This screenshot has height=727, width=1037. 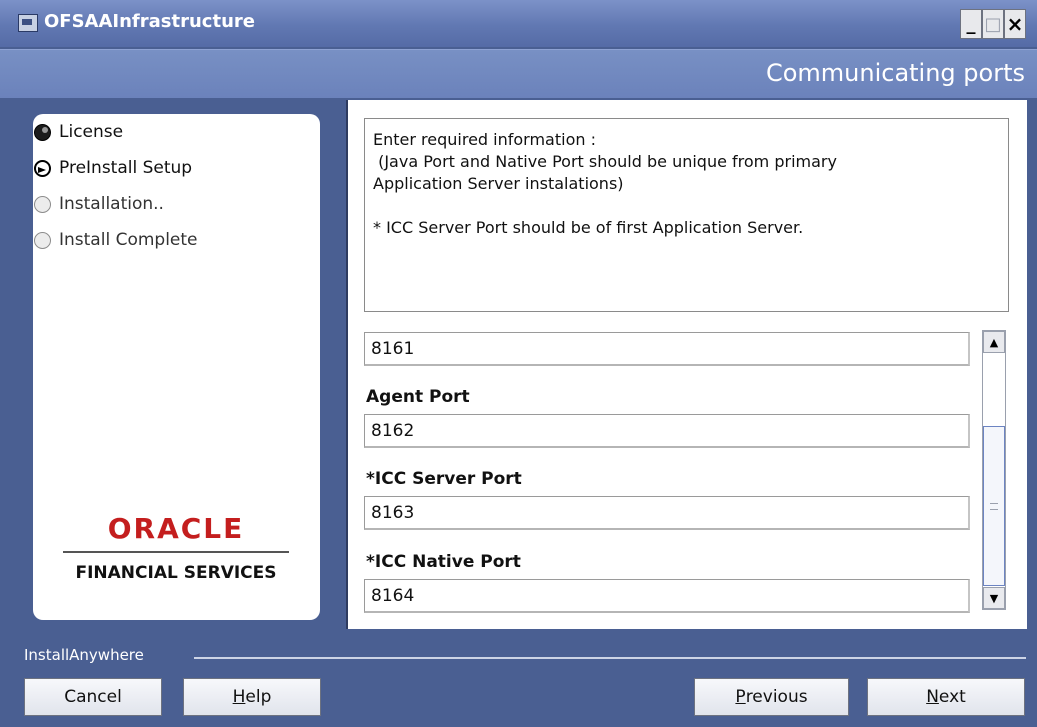 I want to click on native-port-field: 8161, so click(x=667, y=349).